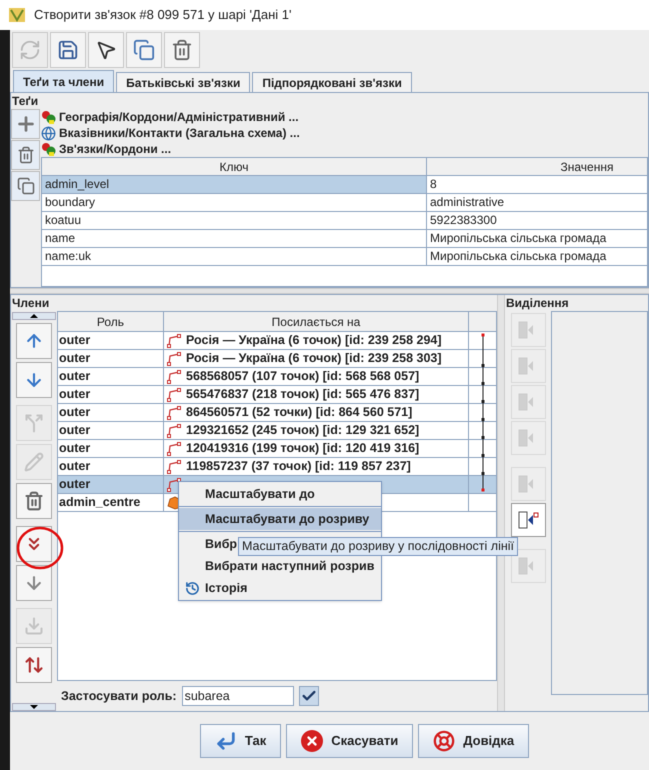  What do you see at coordinates (299, 412) in the screenshot?
I see `table-cell: 864560571 (52 точки) [id: 864 560 571]` at bounding box center [299, 412].